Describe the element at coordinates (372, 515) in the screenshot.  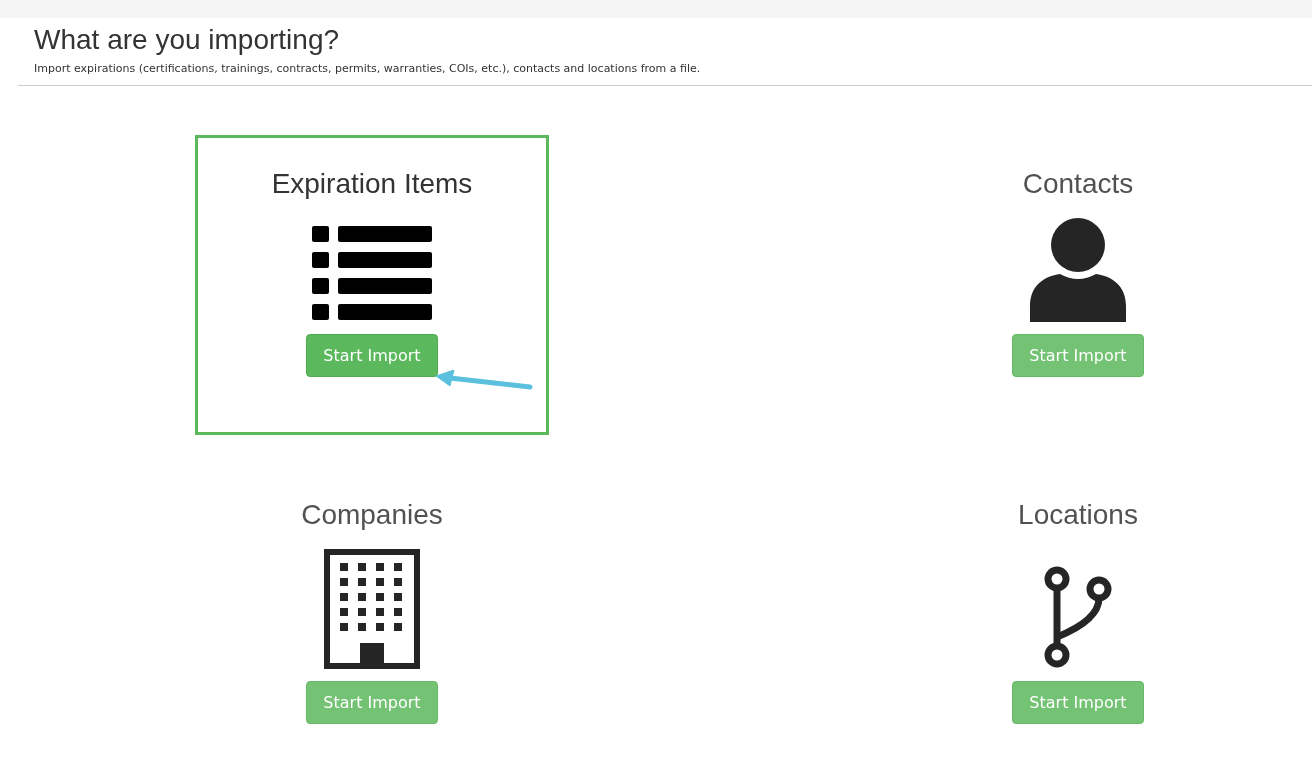
I see `import-type-title: Companies` at that location.